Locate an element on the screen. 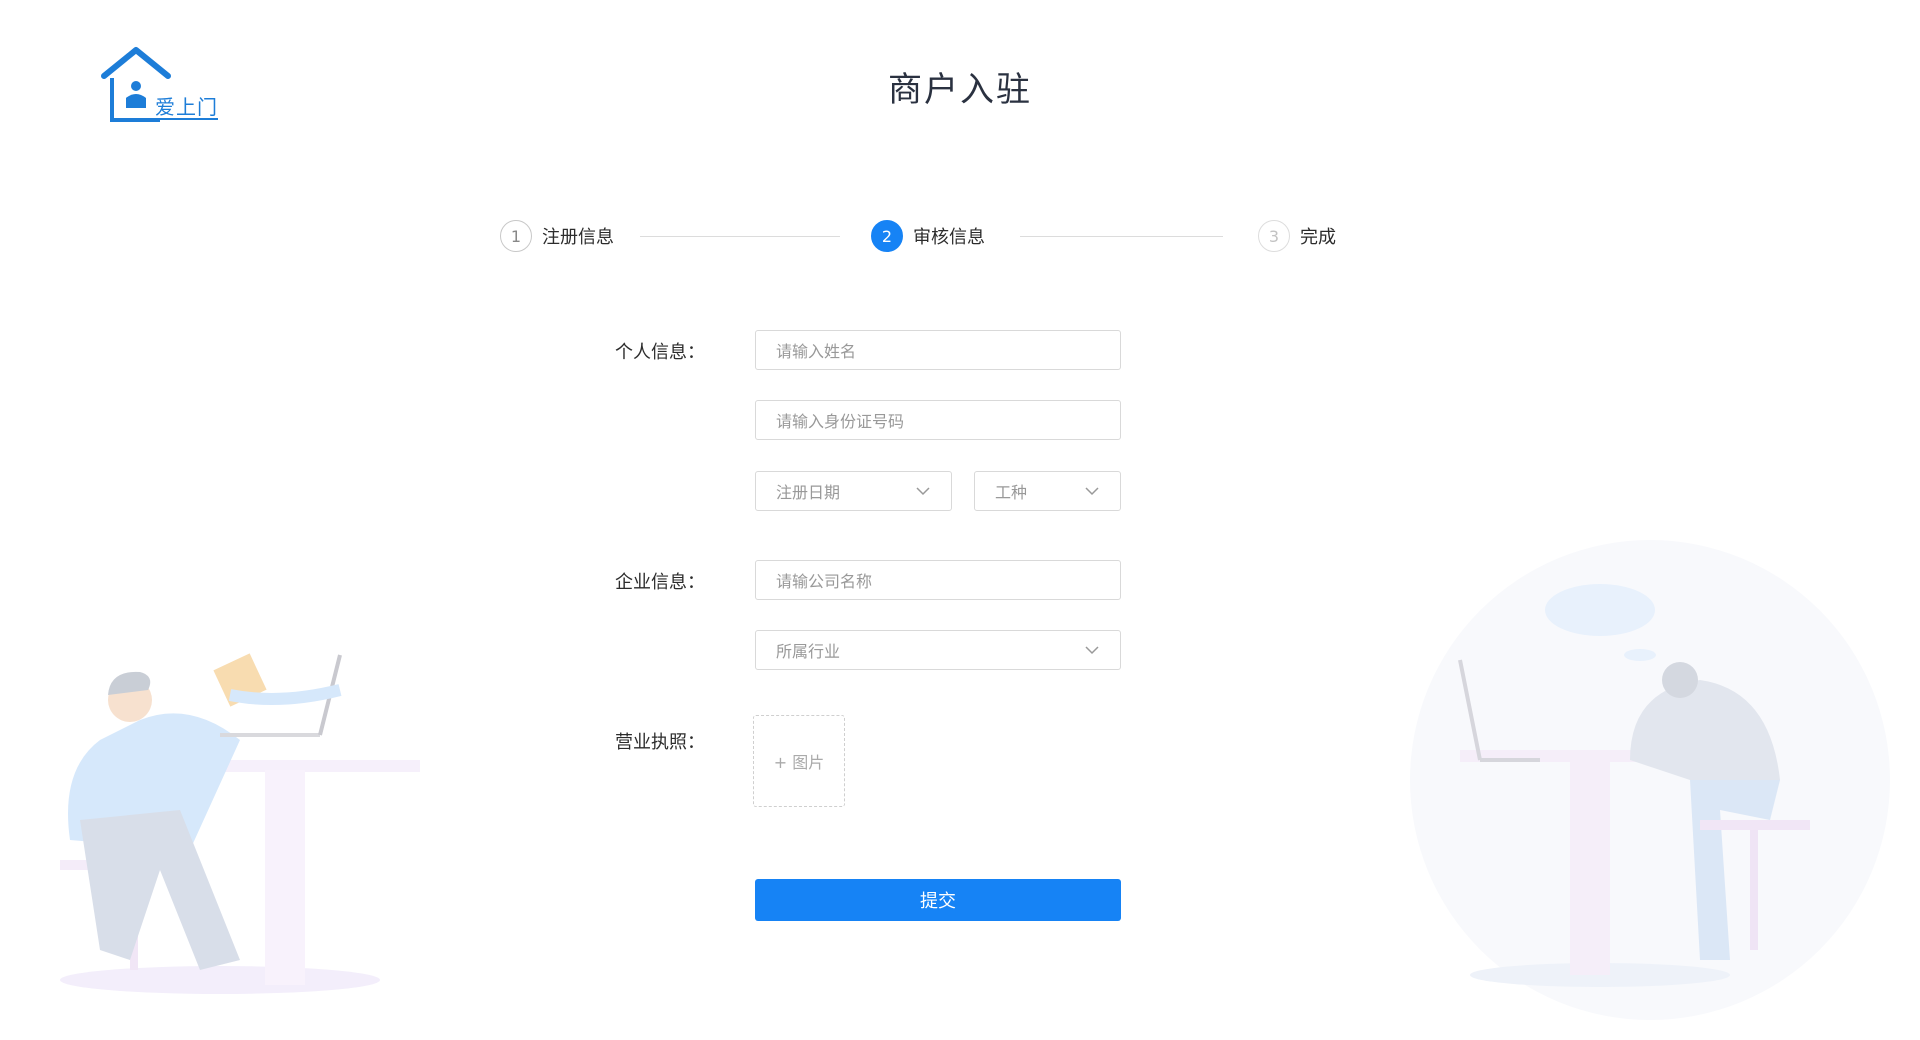  step-review-info: 2 审核信息 is located at coordinates (928, 236).